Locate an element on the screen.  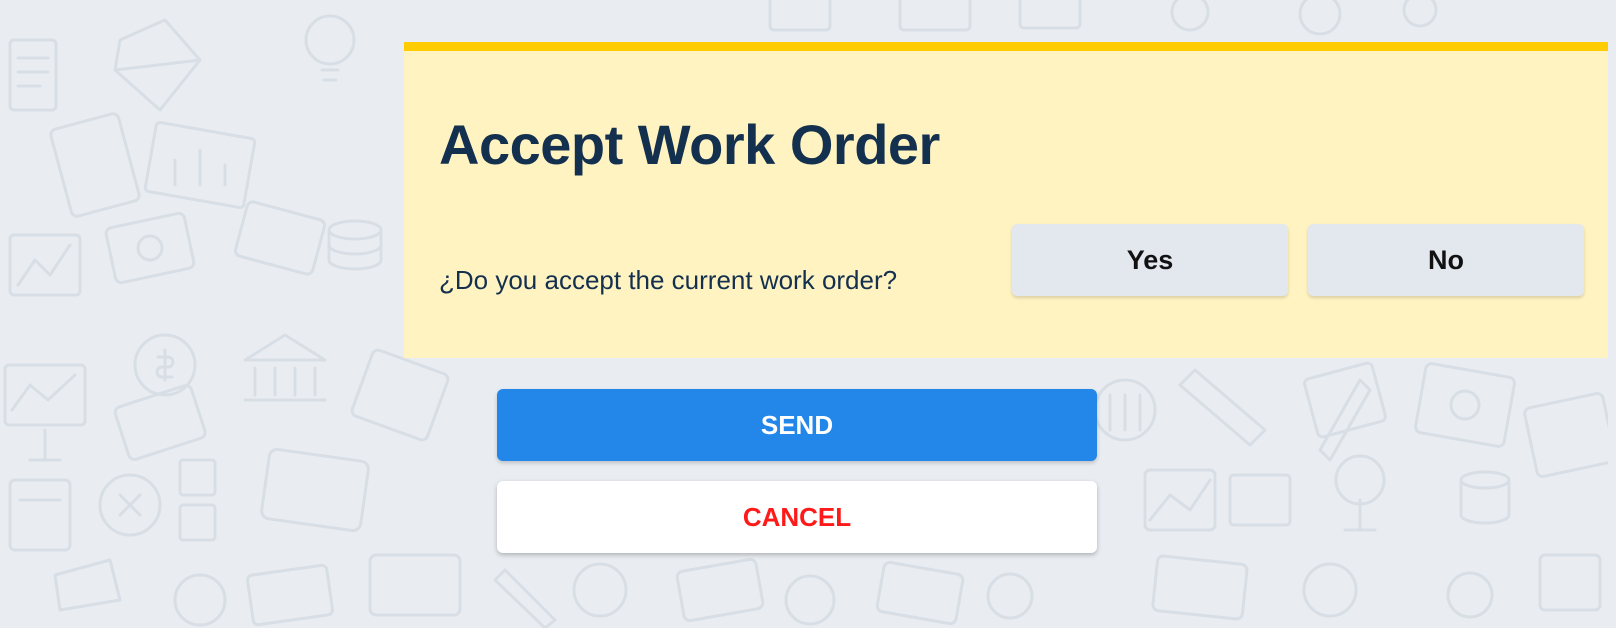
scrollbar-track is located at coordinates (1612, 314).